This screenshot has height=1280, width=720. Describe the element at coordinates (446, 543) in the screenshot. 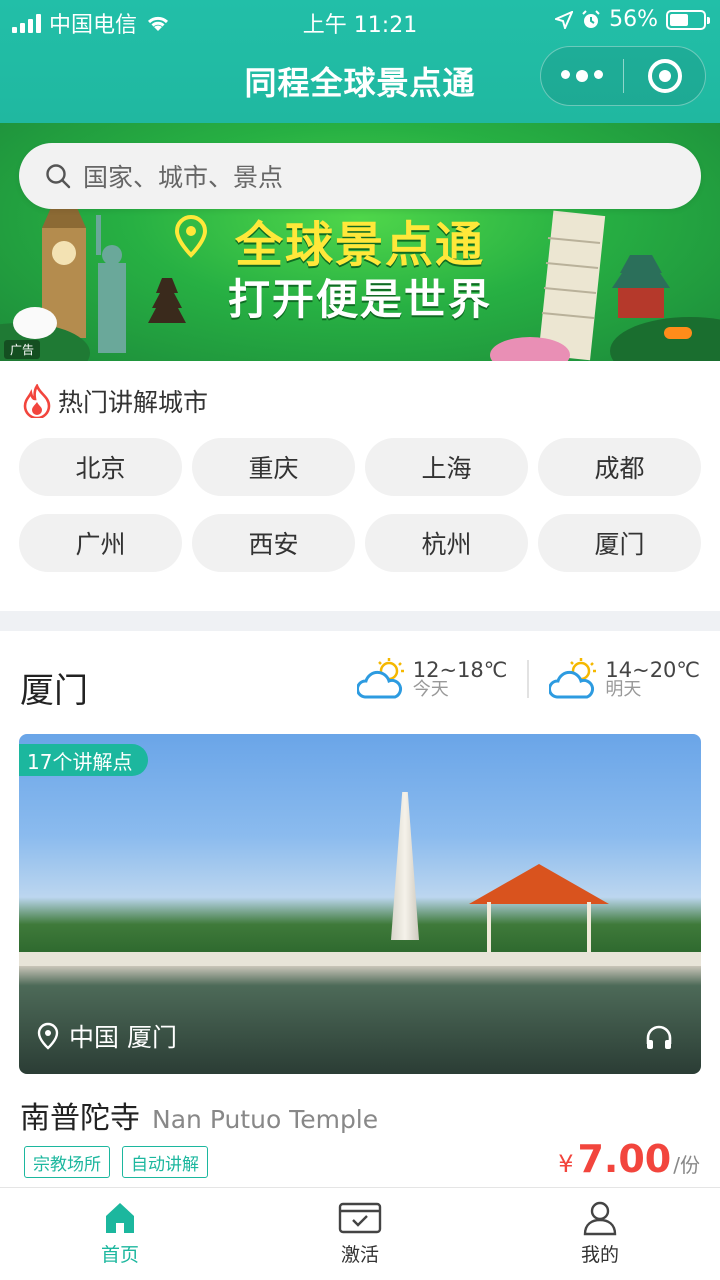

I see `city-chip-hangzhou: 杭州` at that location.